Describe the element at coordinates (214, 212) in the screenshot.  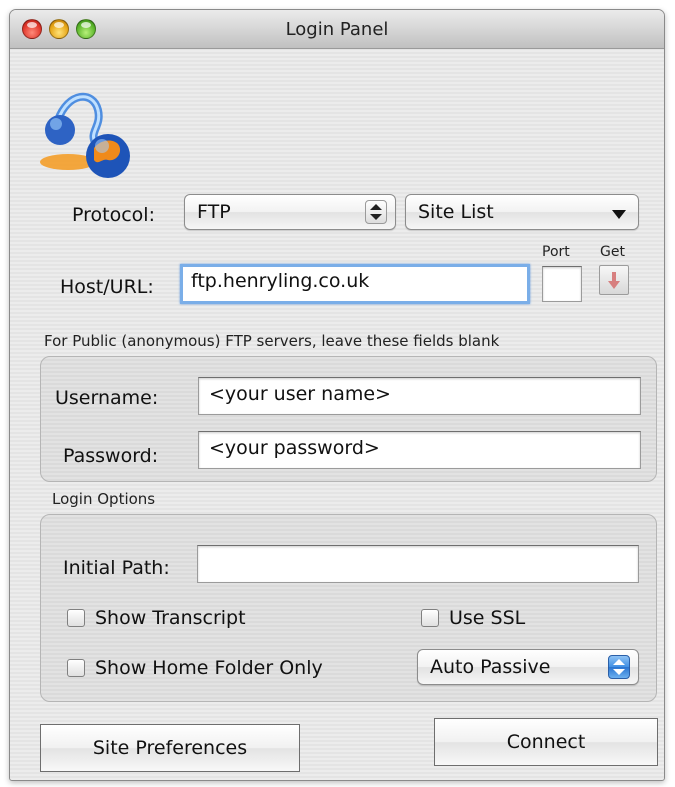
I see `protocol-value: FTP` at that location.